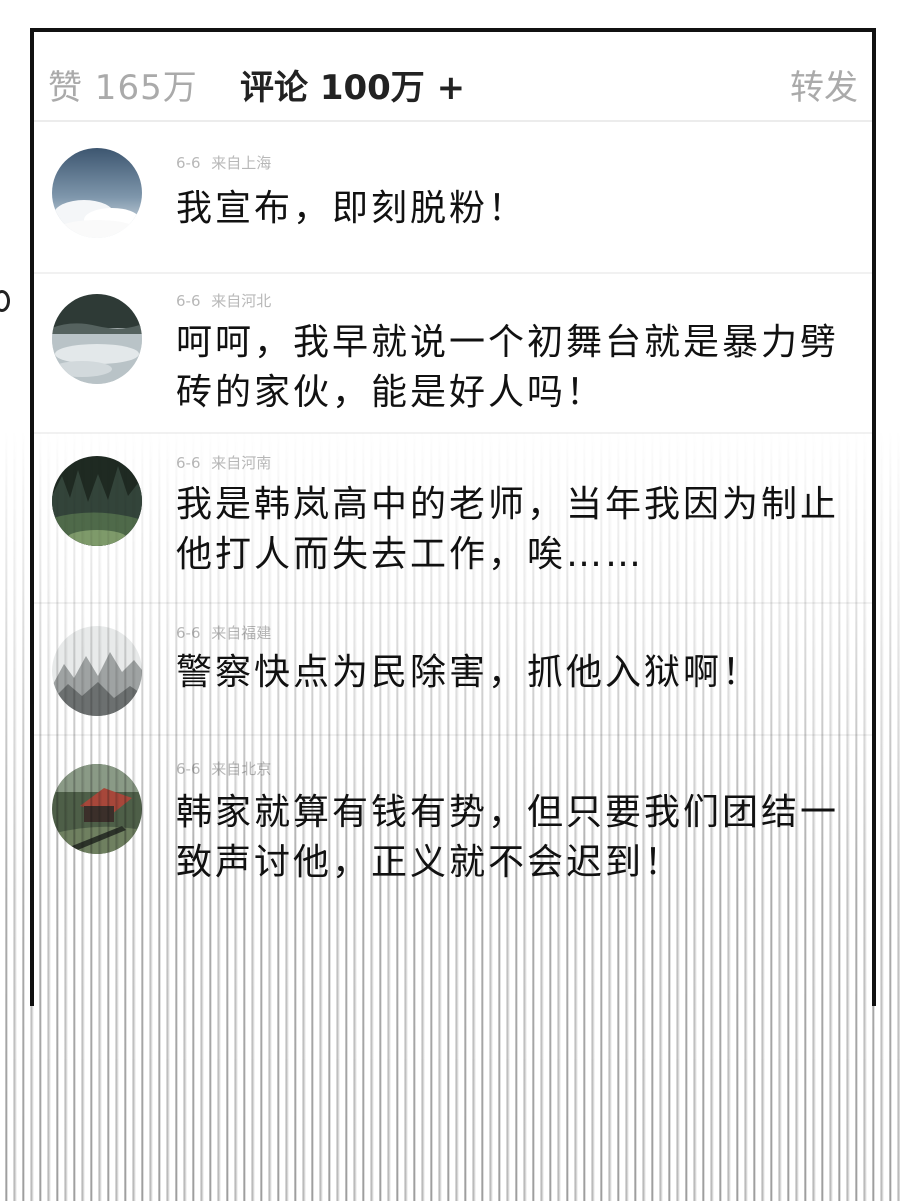 The height and width of the screenshot is (1201, 900). I want to click on tab-forward: 转发, so click(824, 84).